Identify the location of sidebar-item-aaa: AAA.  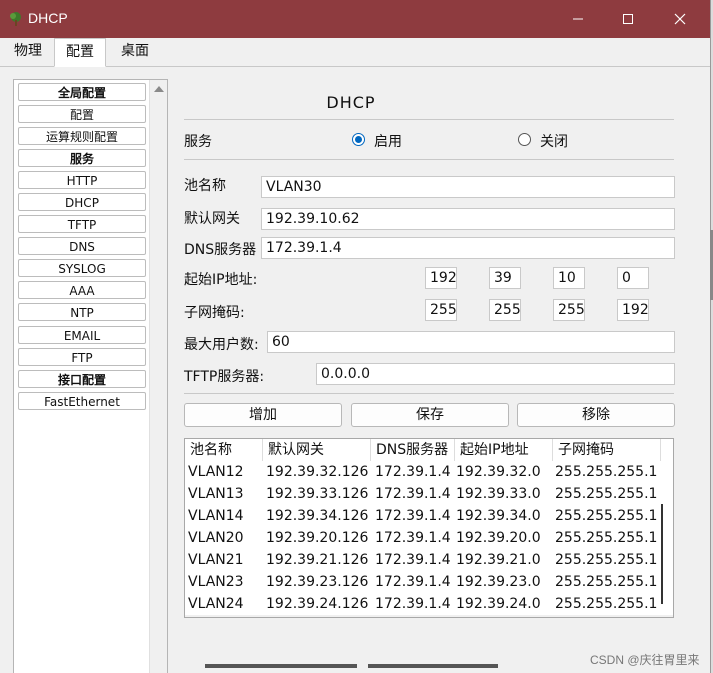
(82, 290).